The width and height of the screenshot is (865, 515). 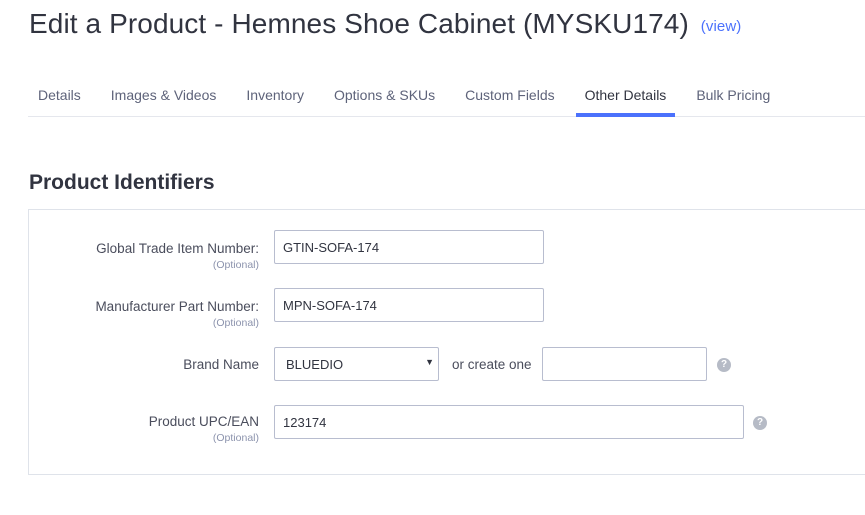 I want to click on tab-other-details: Other Details, so click(x=625, y=96).